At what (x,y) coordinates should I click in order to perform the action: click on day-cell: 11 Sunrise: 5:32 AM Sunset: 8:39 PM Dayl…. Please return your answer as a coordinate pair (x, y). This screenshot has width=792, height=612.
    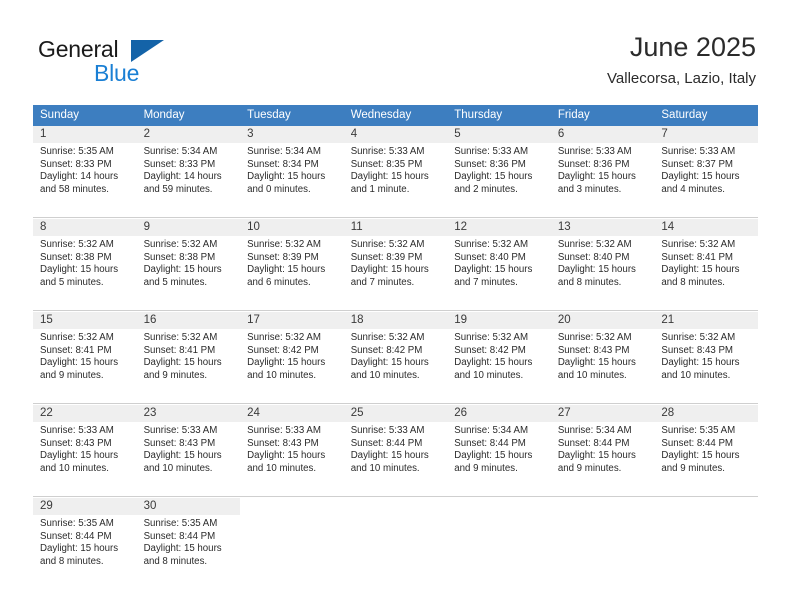
    Looking at the image, I should click on (395, 264).